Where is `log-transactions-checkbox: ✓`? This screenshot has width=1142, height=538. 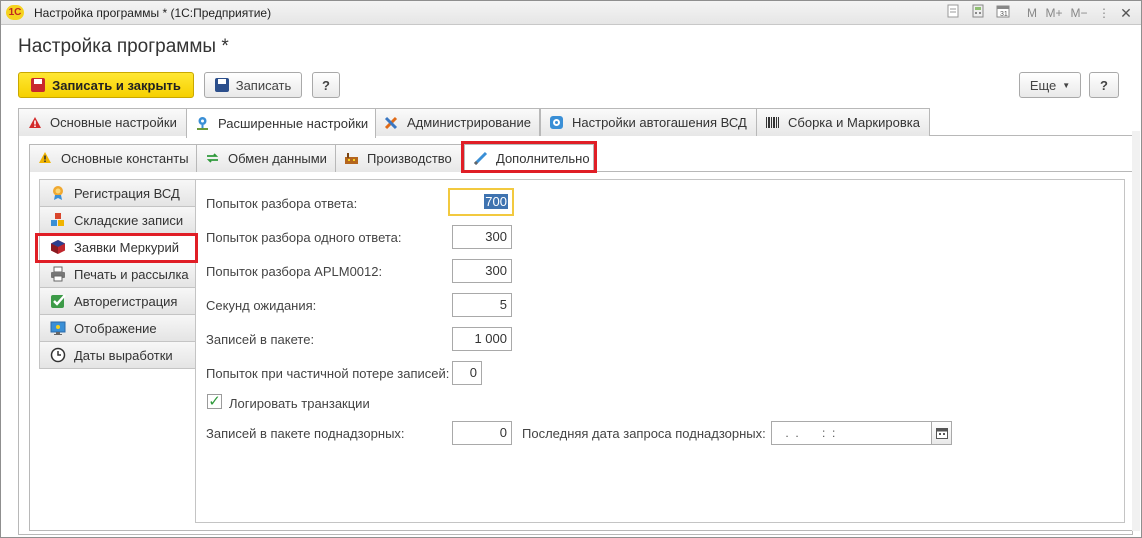
log-transactions-checkbox: ✓ is located at coordinates (214, 401).